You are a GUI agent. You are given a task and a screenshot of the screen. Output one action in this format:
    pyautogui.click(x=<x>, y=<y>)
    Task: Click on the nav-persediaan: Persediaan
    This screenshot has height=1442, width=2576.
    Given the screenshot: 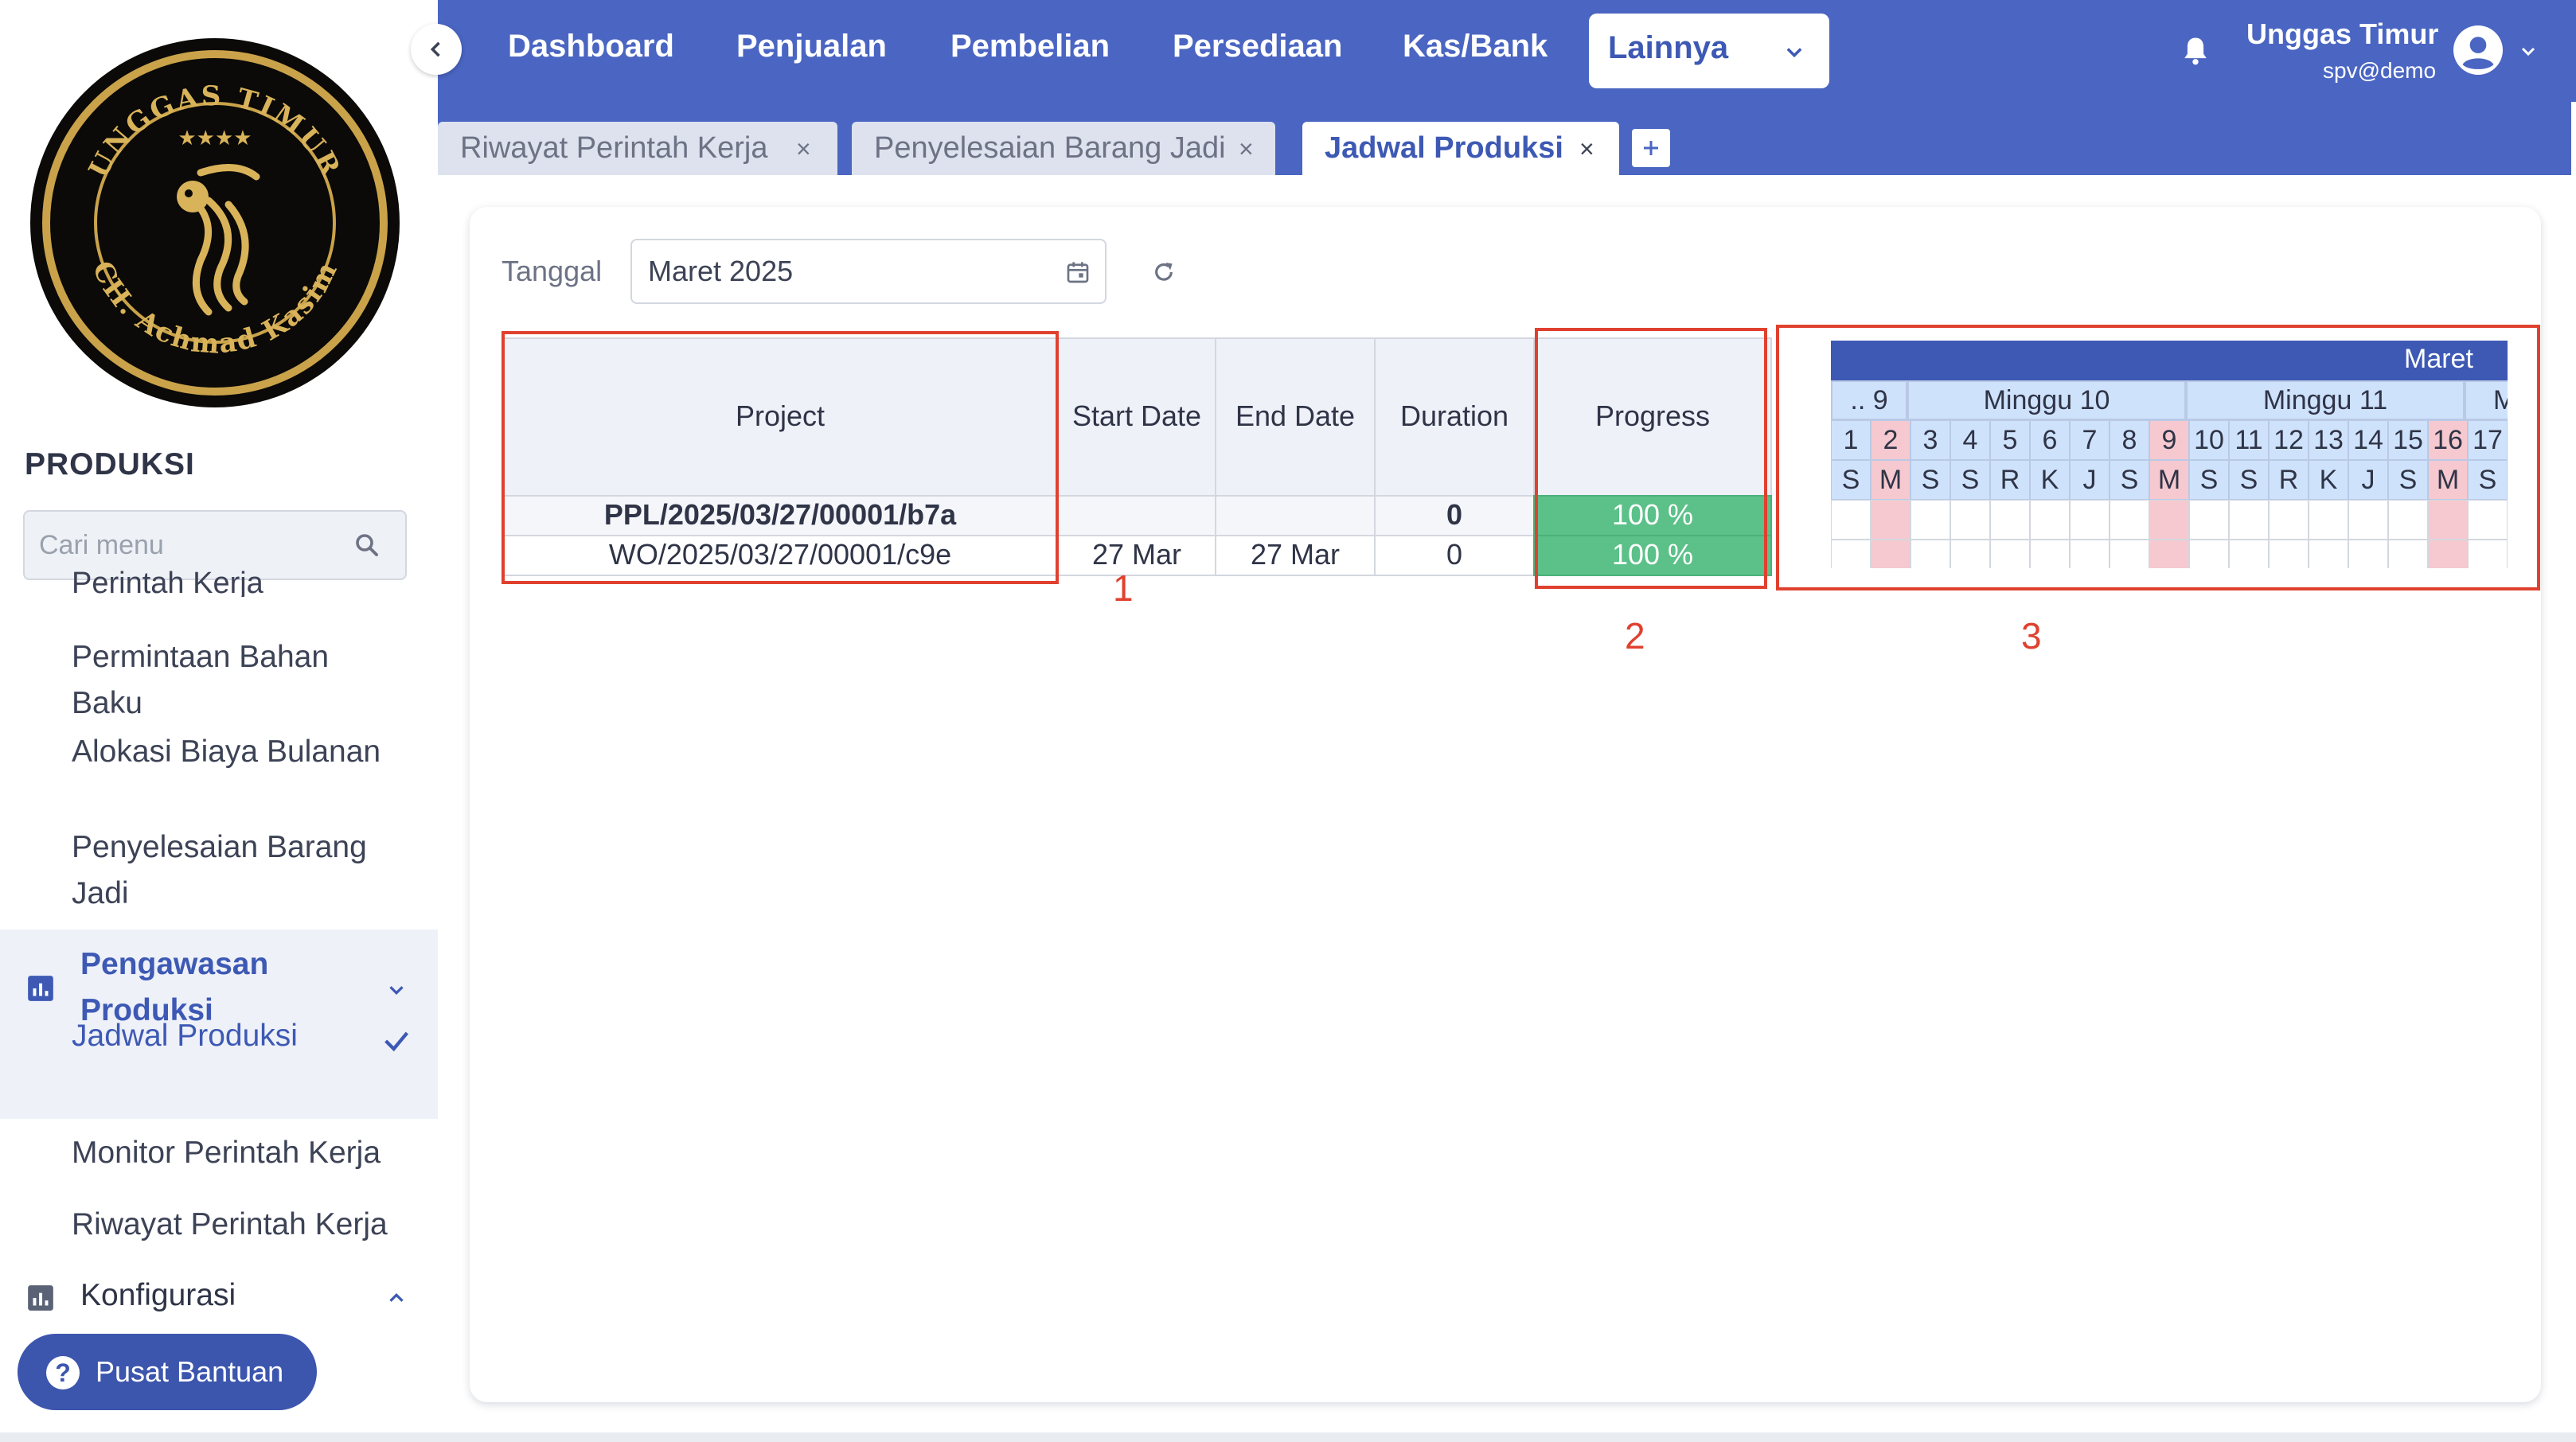 What is the action you would take?
    pyautogui.click(x=1257, y=46)
    